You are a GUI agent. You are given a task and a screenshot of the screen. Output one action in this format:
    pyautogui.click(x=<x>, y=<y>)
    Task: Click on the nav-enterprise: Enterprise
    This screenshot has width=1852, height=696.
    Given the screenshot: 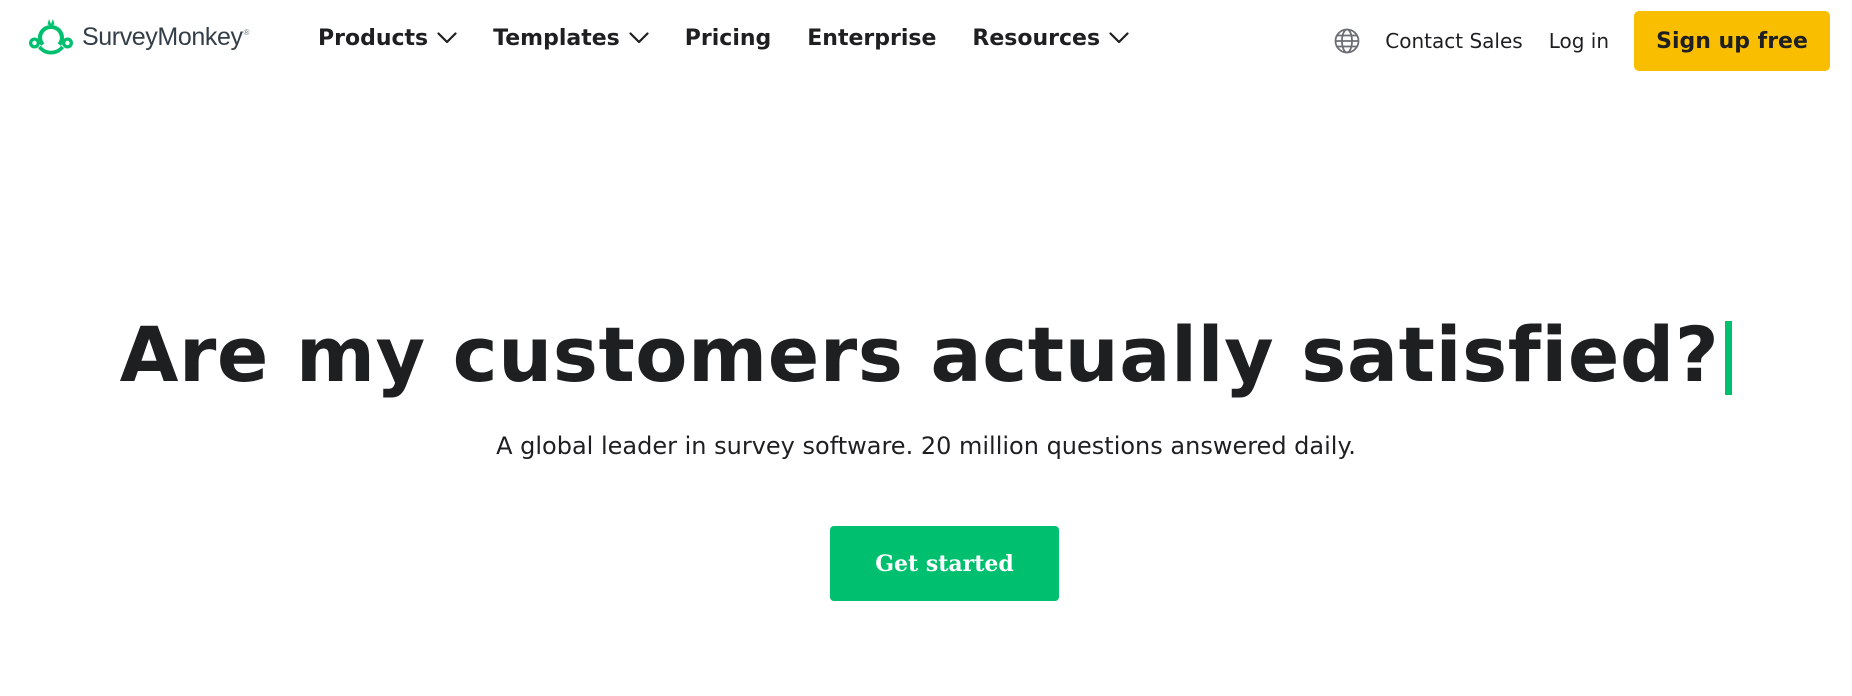 What is the action you would take?
    pyautogui.click(x=871, y=38)
    